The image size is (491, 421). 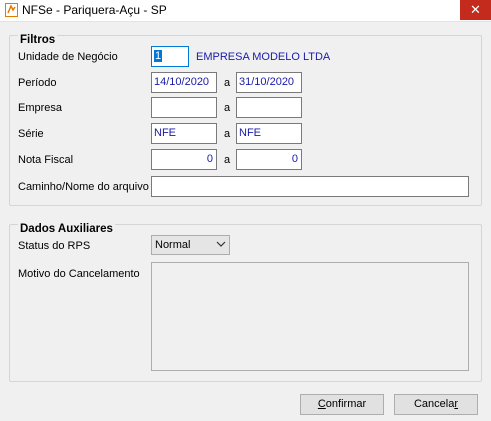 I want to click on status-rps-value: Normal, so click(x=173, y=245).